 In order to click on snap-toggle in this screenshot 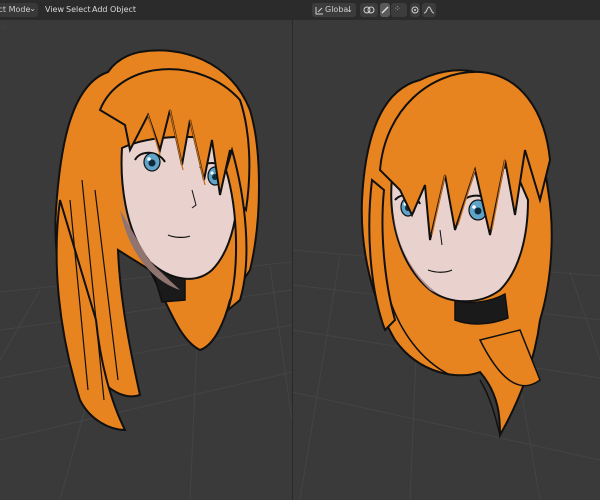, I will do `click(385, 10)`.